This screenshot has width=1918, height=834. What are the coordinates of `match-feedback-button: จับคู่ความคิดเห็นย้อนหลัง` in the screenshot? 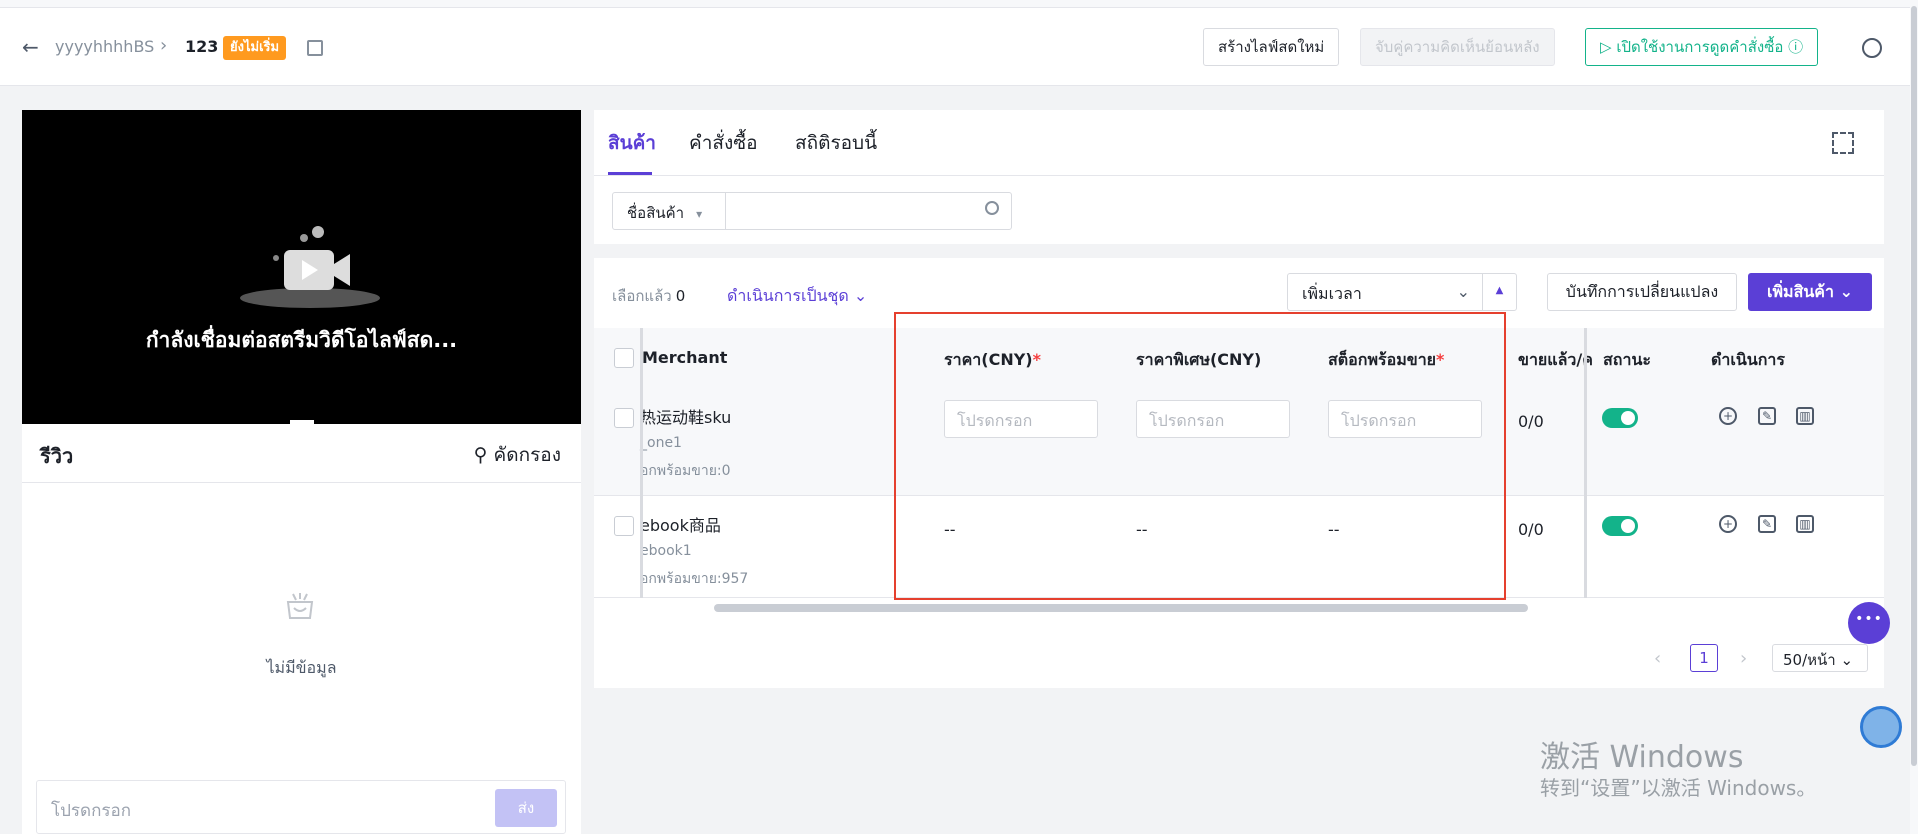 It's located at (1457, 47).